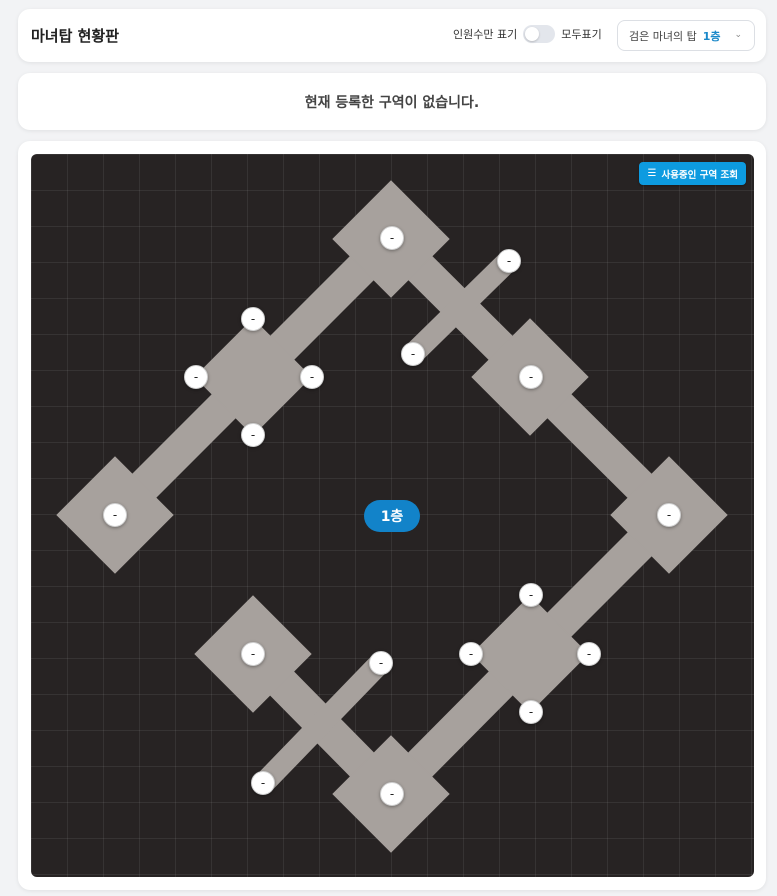 This screenshot has height=896, width=777. What do you see at coordinates (531, 712) in the screenshot?
I see `node-right-lower-room-bottom: -` at bounding box center [531, 712].